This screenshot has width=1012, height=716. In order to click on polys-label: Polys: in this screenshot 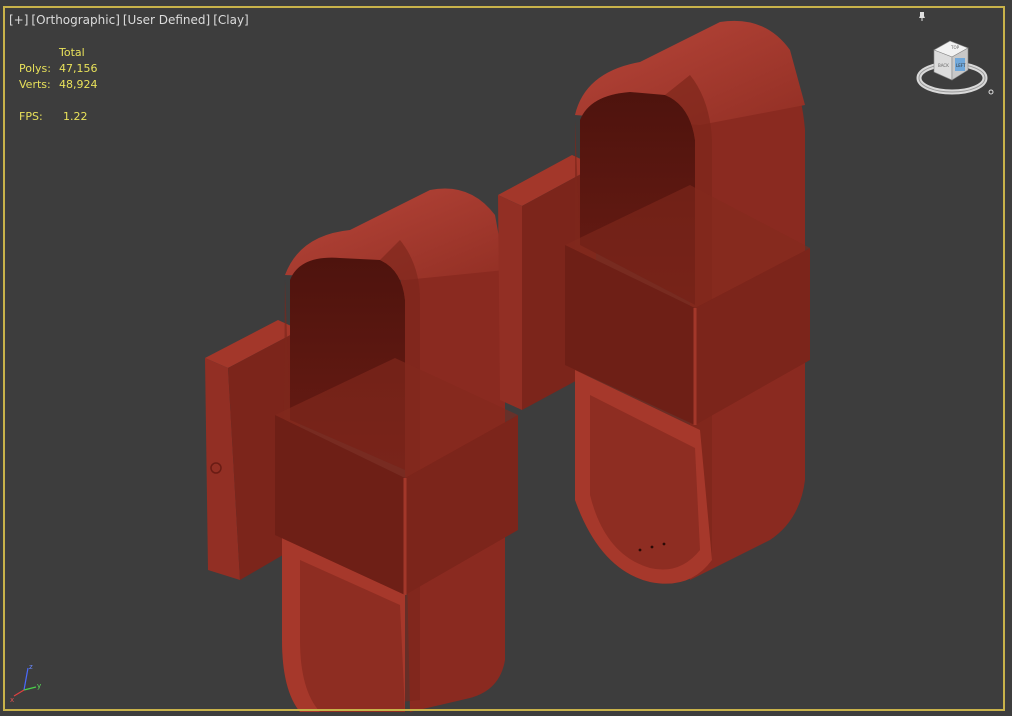, I will do `click(35, 68)`.